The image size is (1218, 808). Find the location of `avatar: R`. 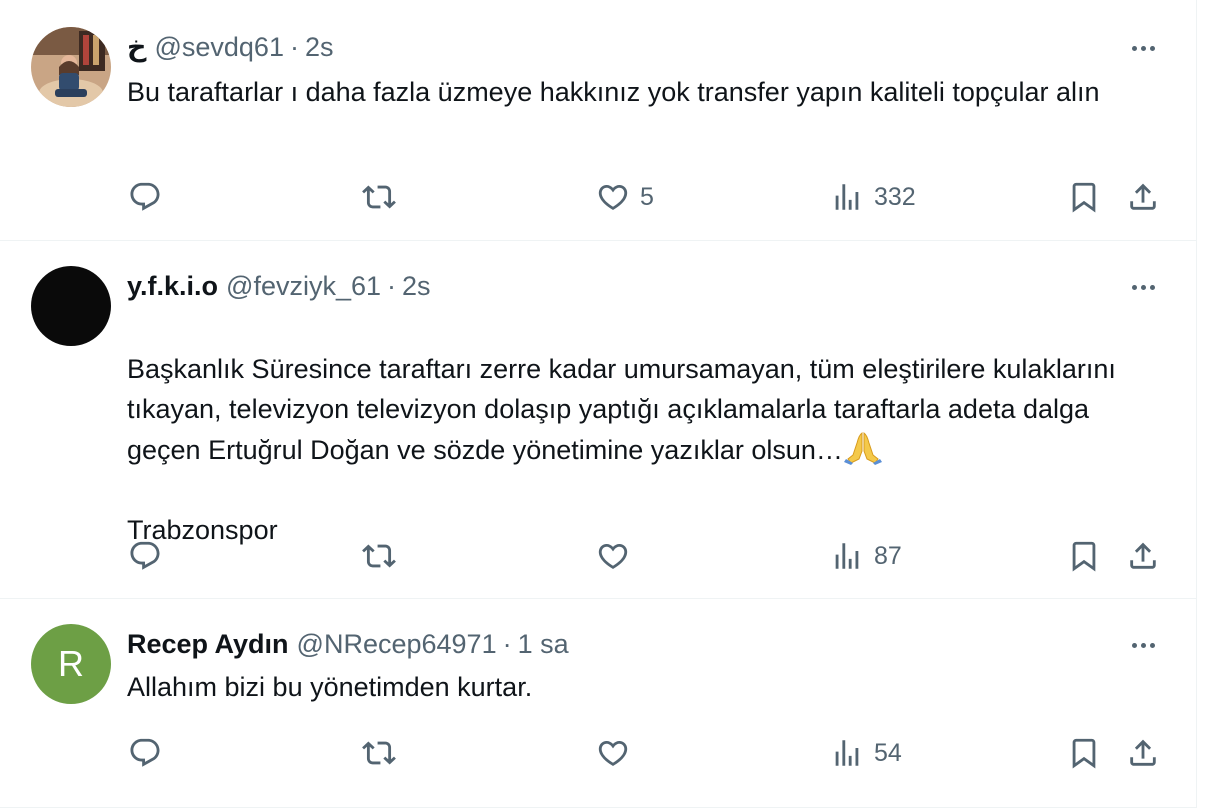

avatar: R is located at coordinates (71, 664).